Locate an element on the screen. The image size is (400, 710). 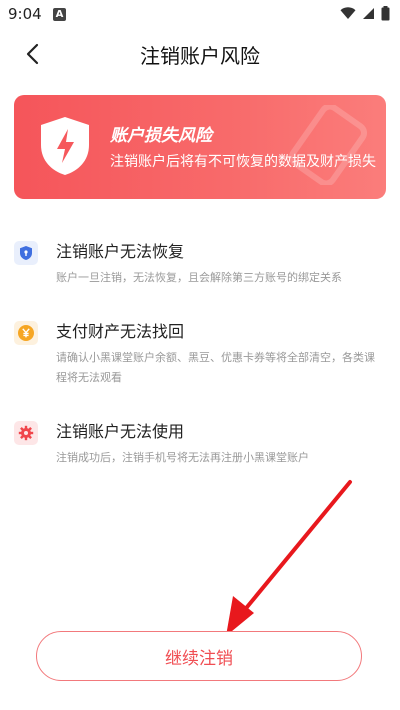
phone-decoration-icon is located at coordinates (328, 145).